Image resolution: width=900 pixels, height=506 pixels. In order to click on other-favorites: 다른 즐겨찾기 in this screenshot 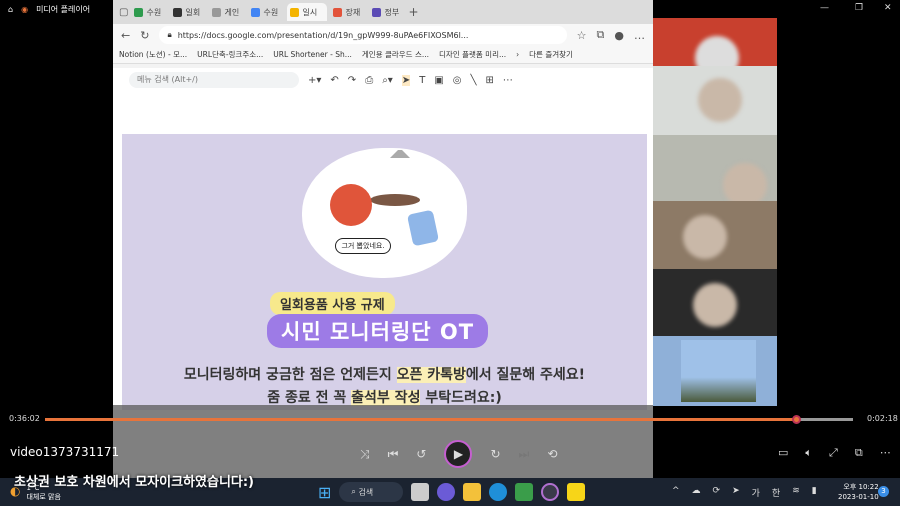, I will do `click(551, 54)`.